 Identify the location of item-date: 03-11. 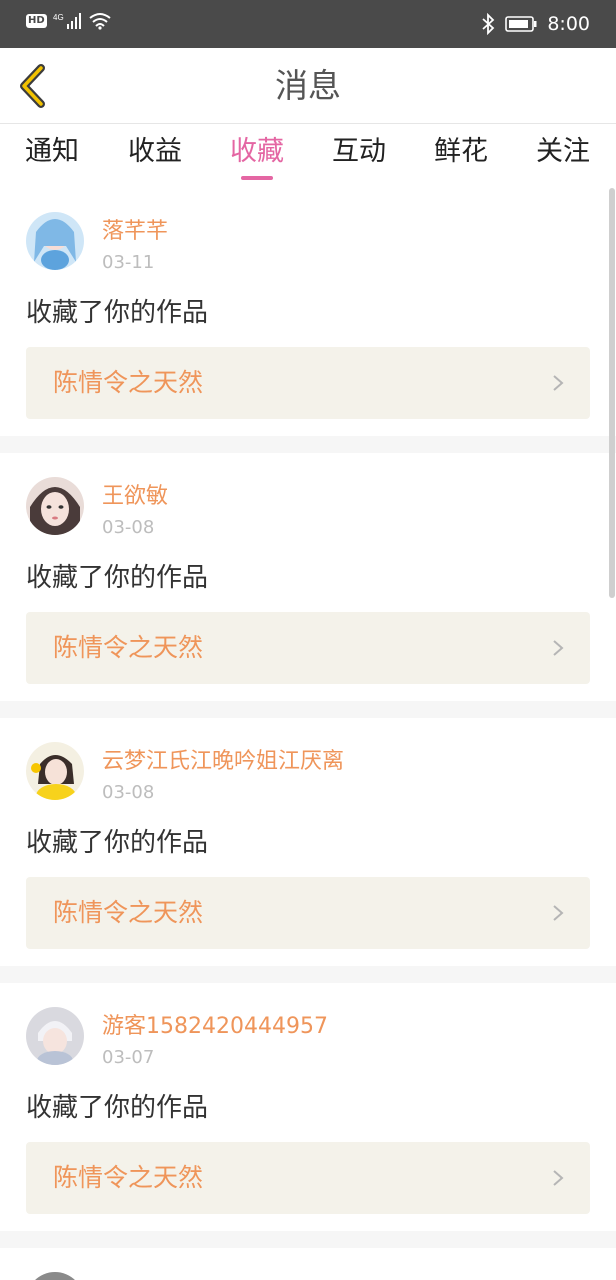
(128, 262).